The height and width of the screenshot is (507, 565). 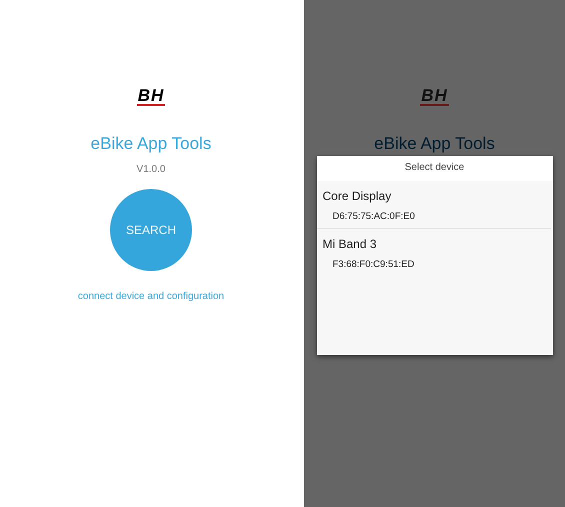 What do you see at coordinates (350, 244) in the screenshot?
I see `device-name: Mi Band 3` at bounding box center [350, 244].